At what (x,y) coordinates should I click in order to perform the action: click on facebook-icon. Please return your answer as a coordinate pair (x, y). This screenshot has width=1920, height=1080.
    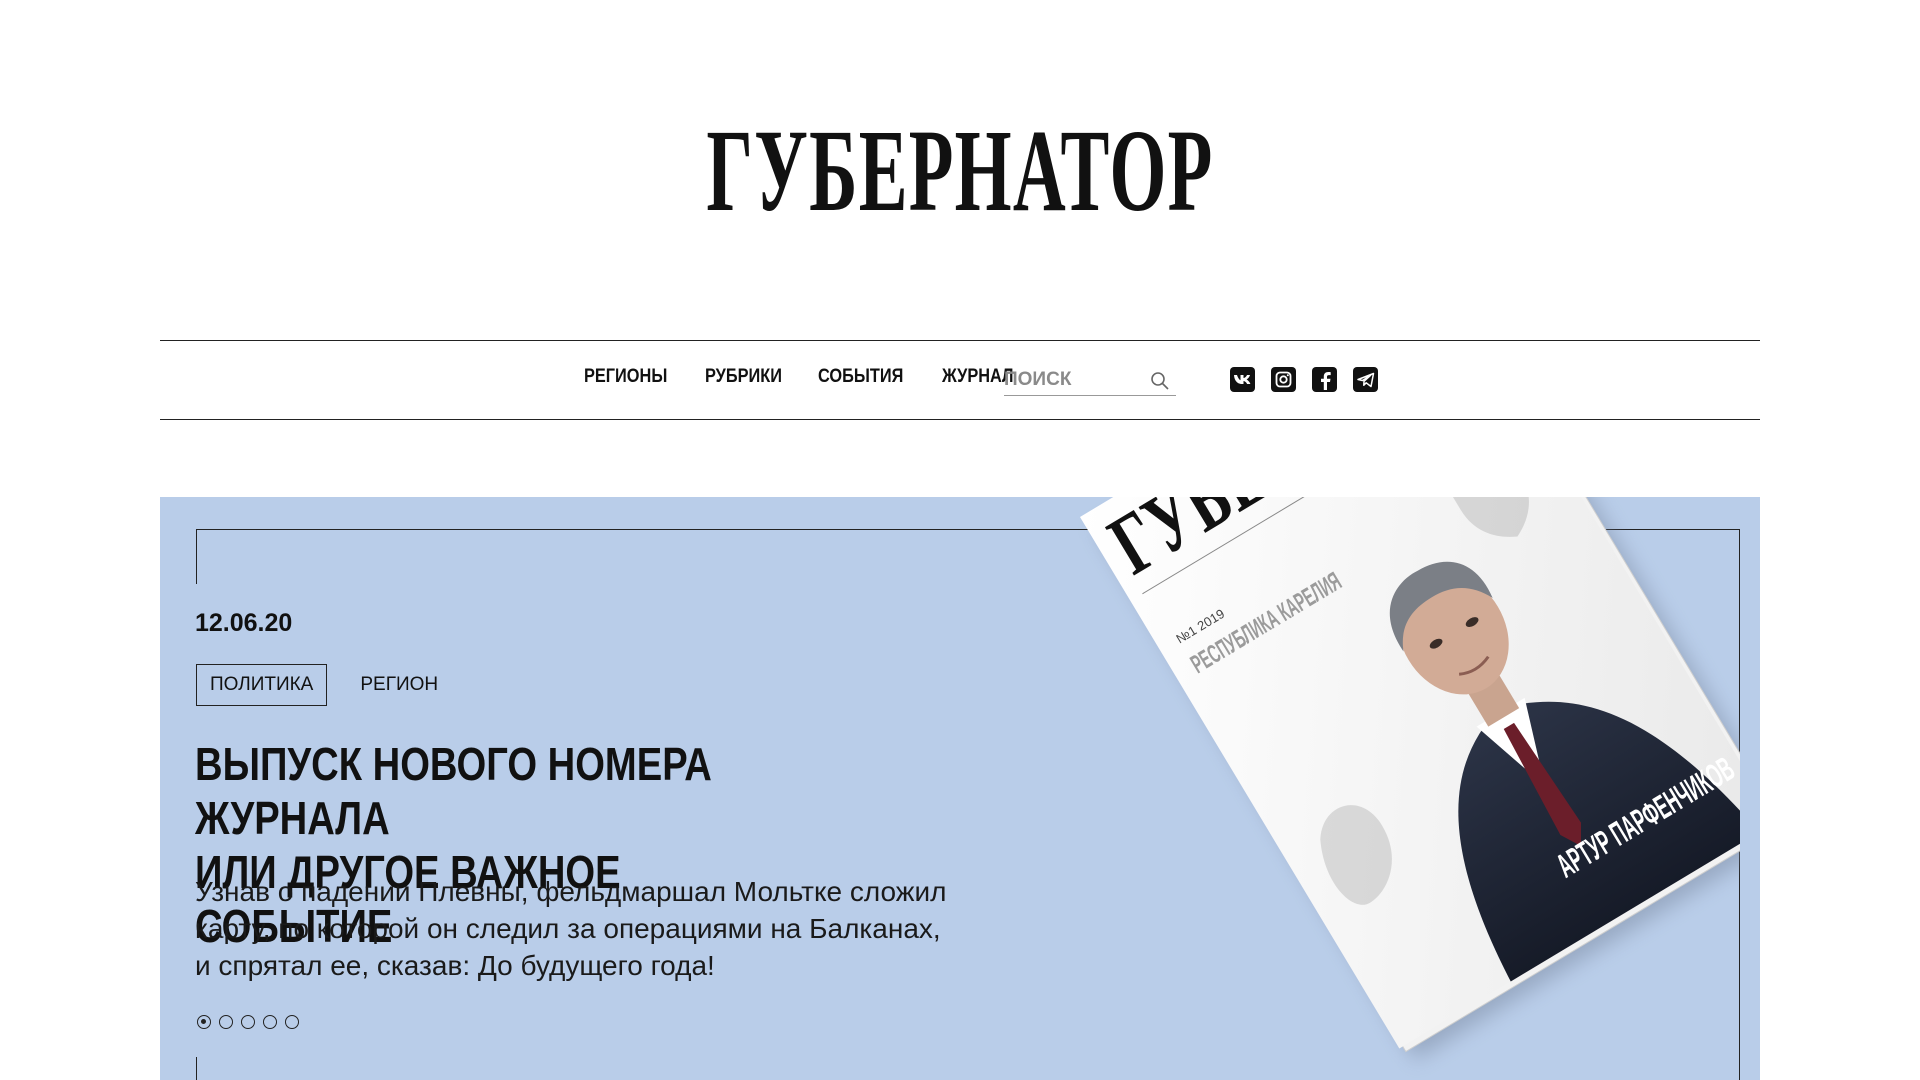
    Looking at the image, I should click on (1324, 379).